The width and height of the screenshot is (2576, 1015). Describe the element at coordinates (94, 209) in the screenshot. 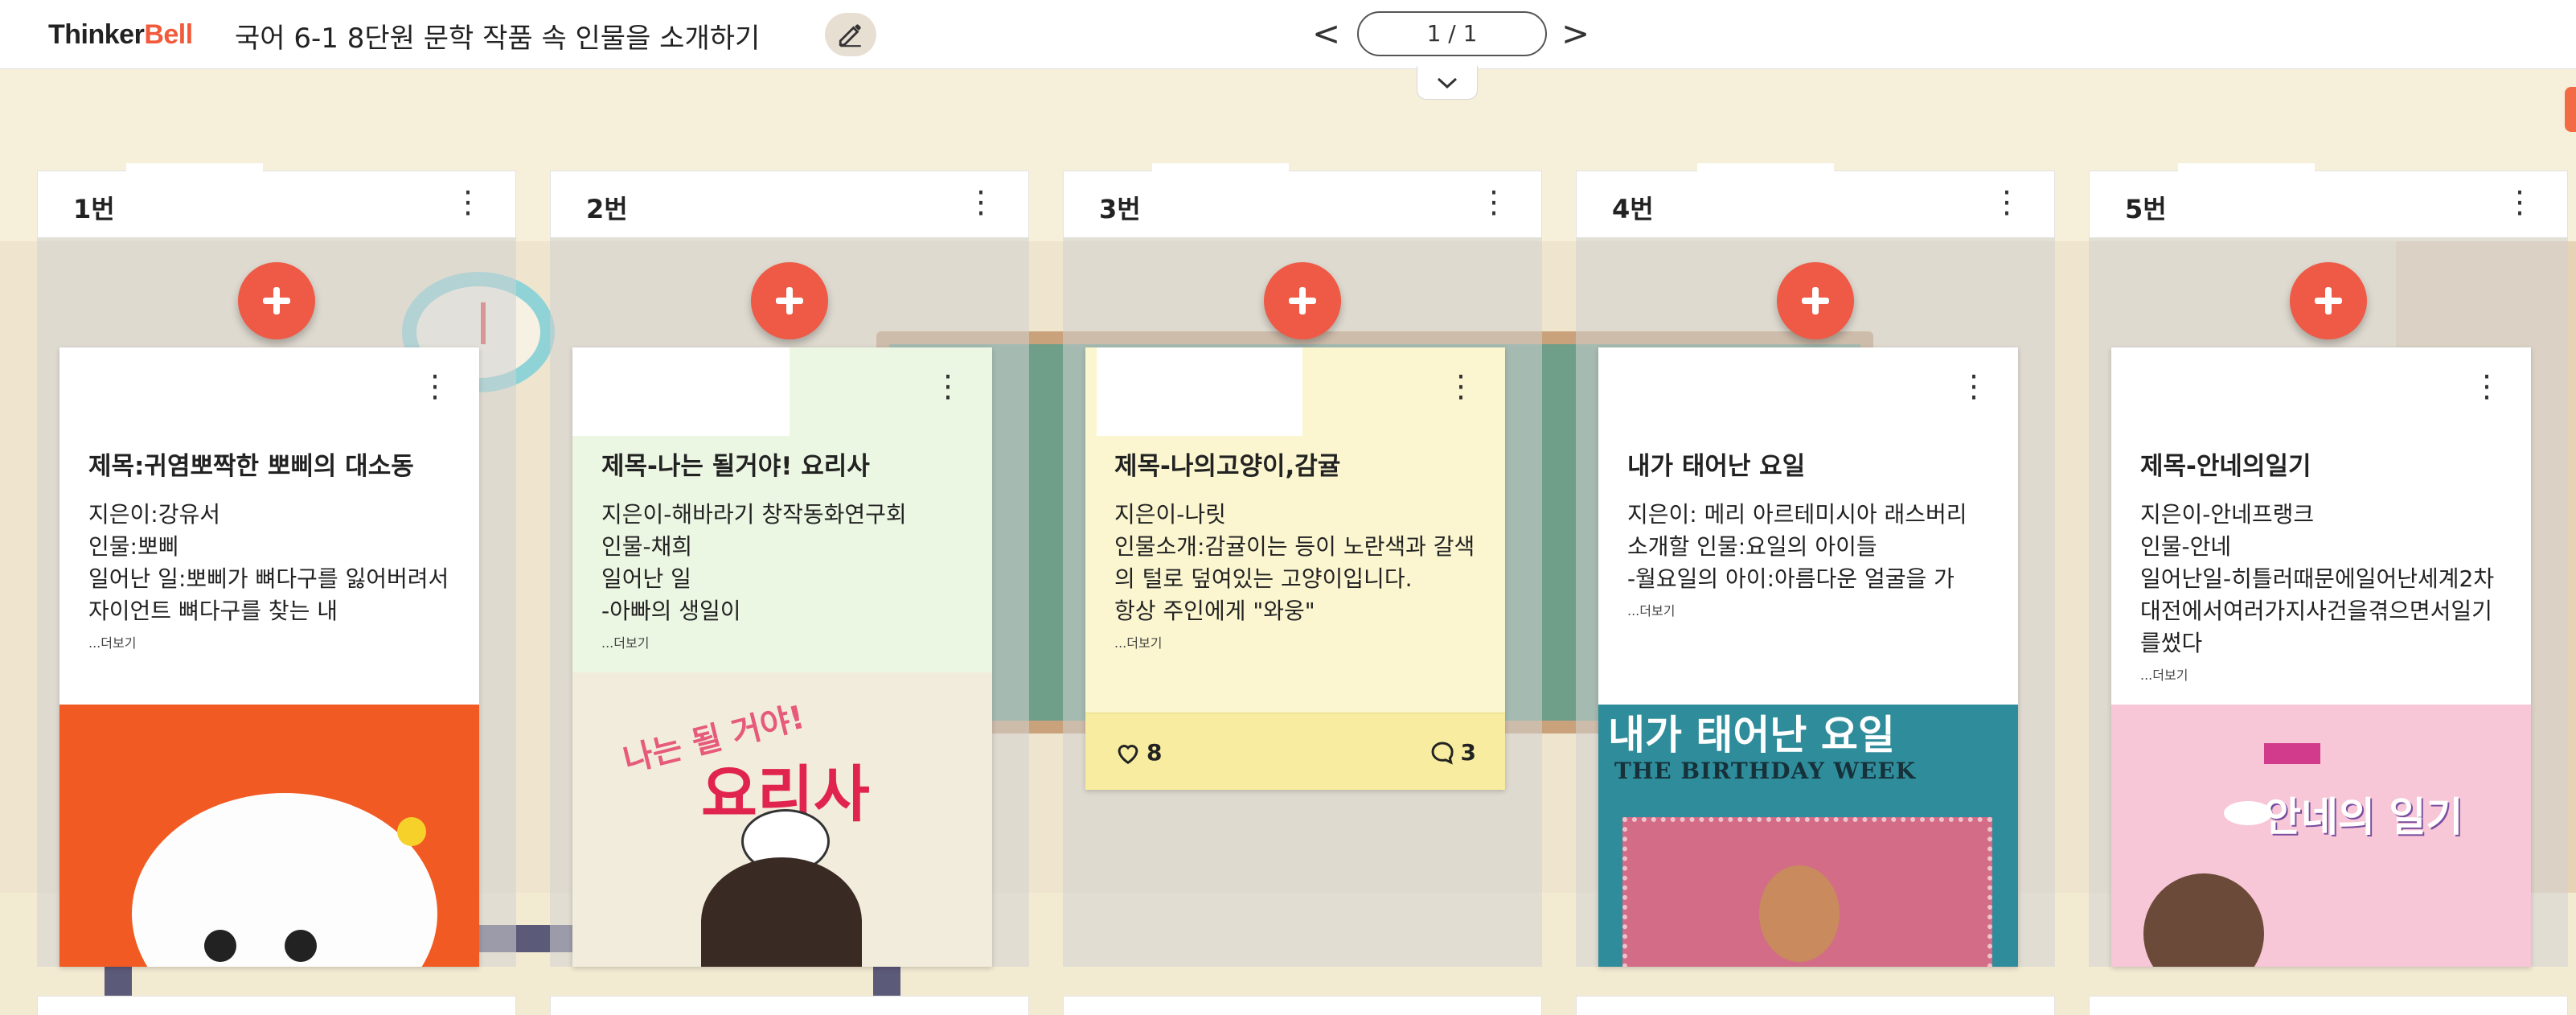

I see `column-title: 1번` at that location.